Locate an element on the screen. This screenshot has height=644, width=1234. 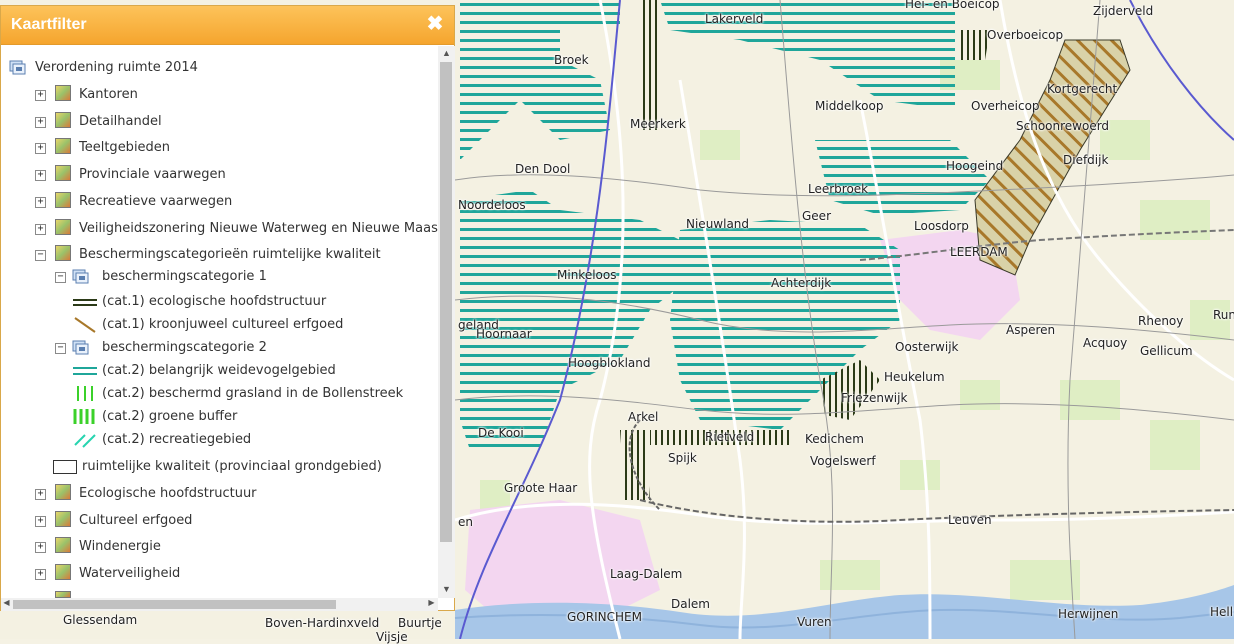
ehs-line-swatch-icon is located at coordinates (85, 302).